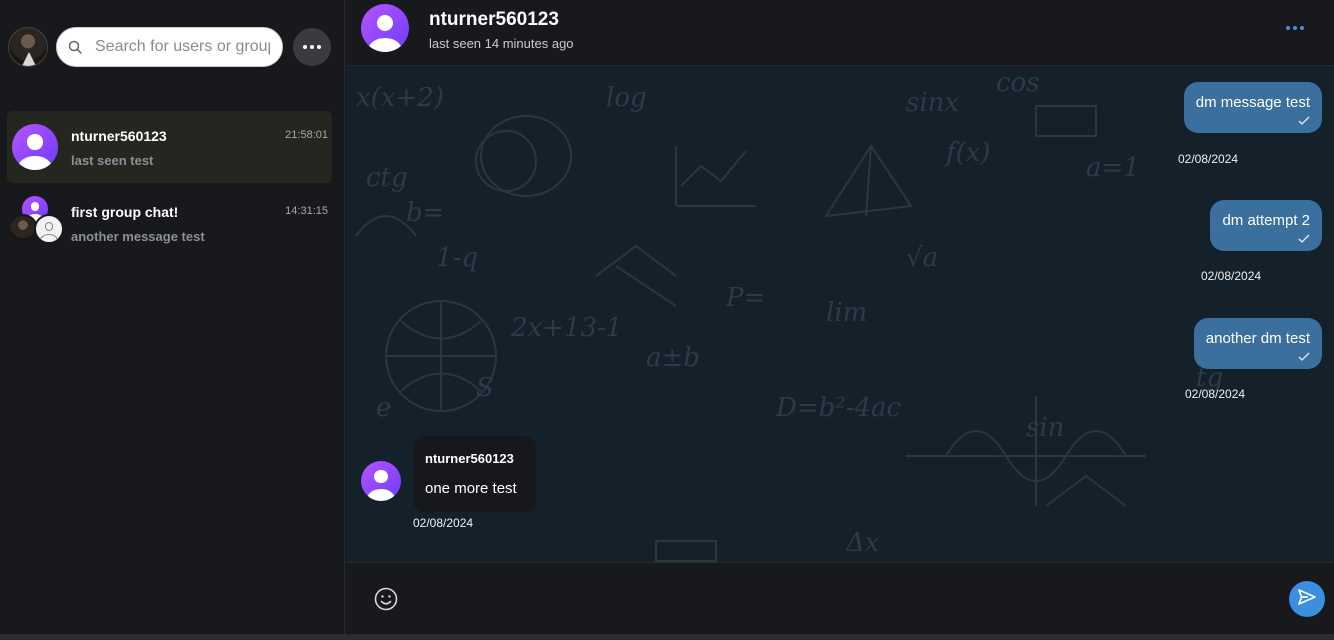 The width and height of the screenshot is (1334, 640). Describe the element at coordinates (838, 408) in the screenshot. I see `bg-formula-text: D=b²-4ac` at that location.